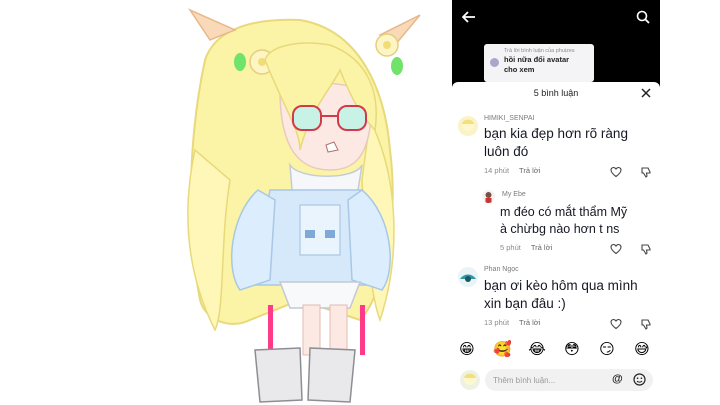 This screenshot has width=720, height=405. What do you see at coordinates (556, 17) in the screenshot?
I see `top-bar` at bounding box center [556, 17].